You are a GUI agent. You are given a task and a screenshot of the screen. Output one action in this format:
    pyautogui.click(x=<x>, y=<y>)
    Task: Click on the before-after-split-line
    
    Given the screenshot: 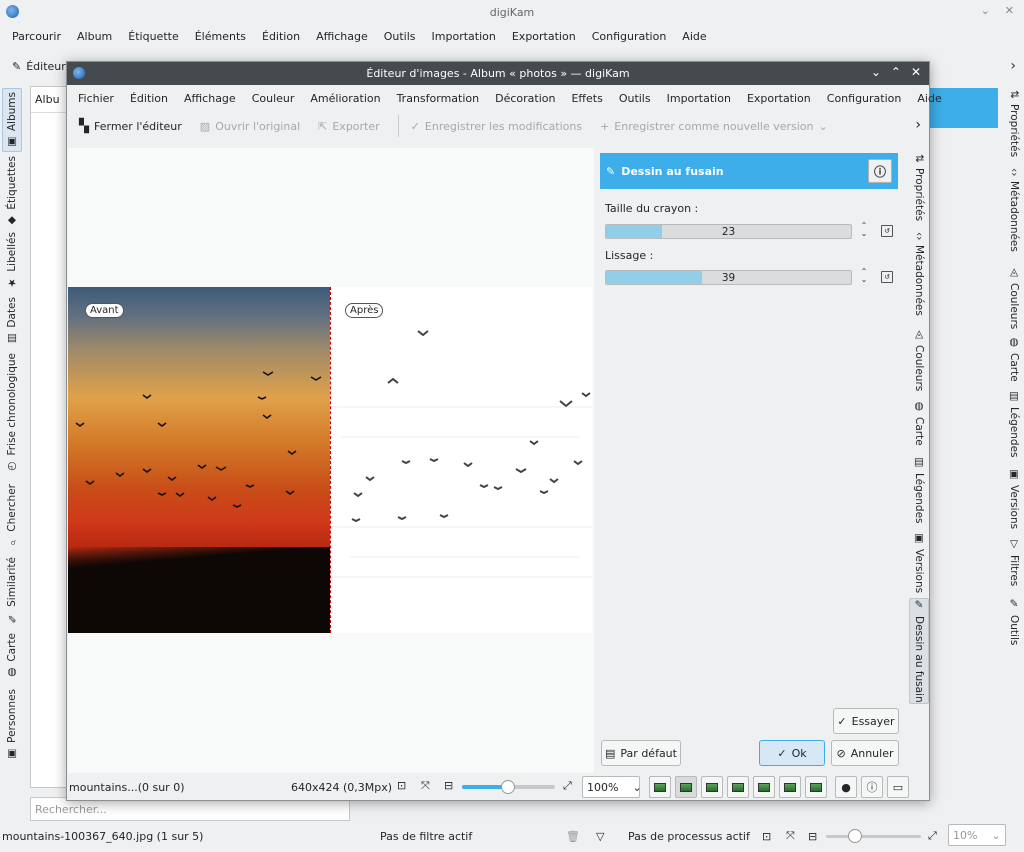 What is the action you would take?
    pyautogui.click(x=330, y=460)
    